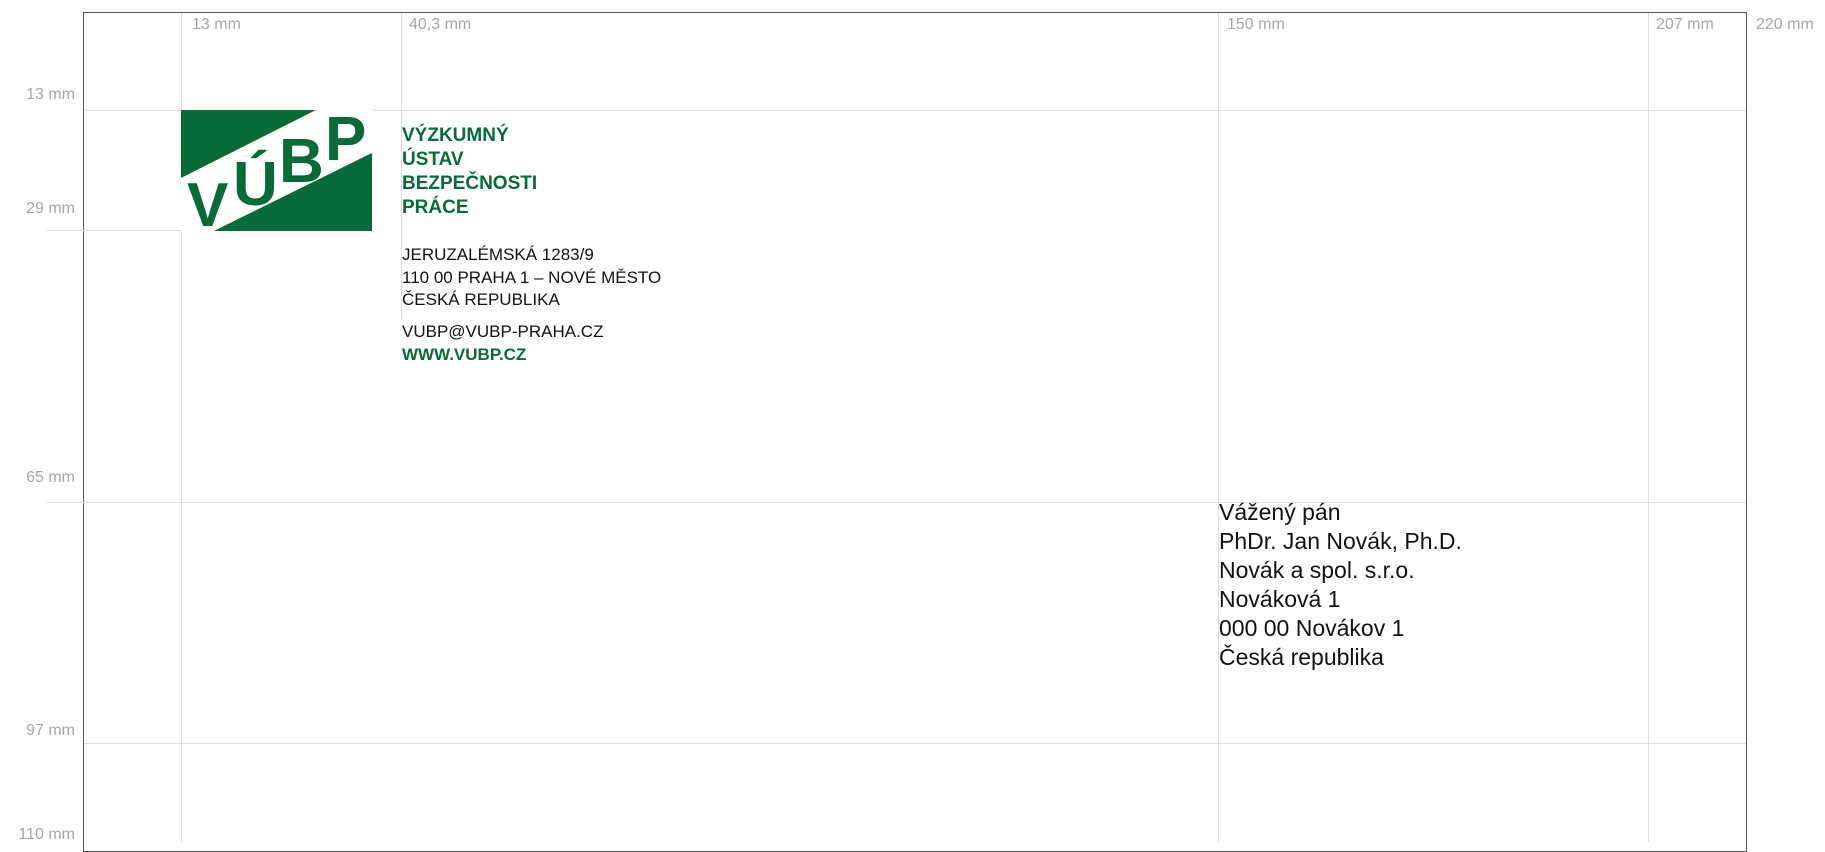 This screenshot has width=1825, height=852. Describe the element at coordinates (50, 94) in the screenshot. I see `ruler-label-left: 13 mm` at that location.